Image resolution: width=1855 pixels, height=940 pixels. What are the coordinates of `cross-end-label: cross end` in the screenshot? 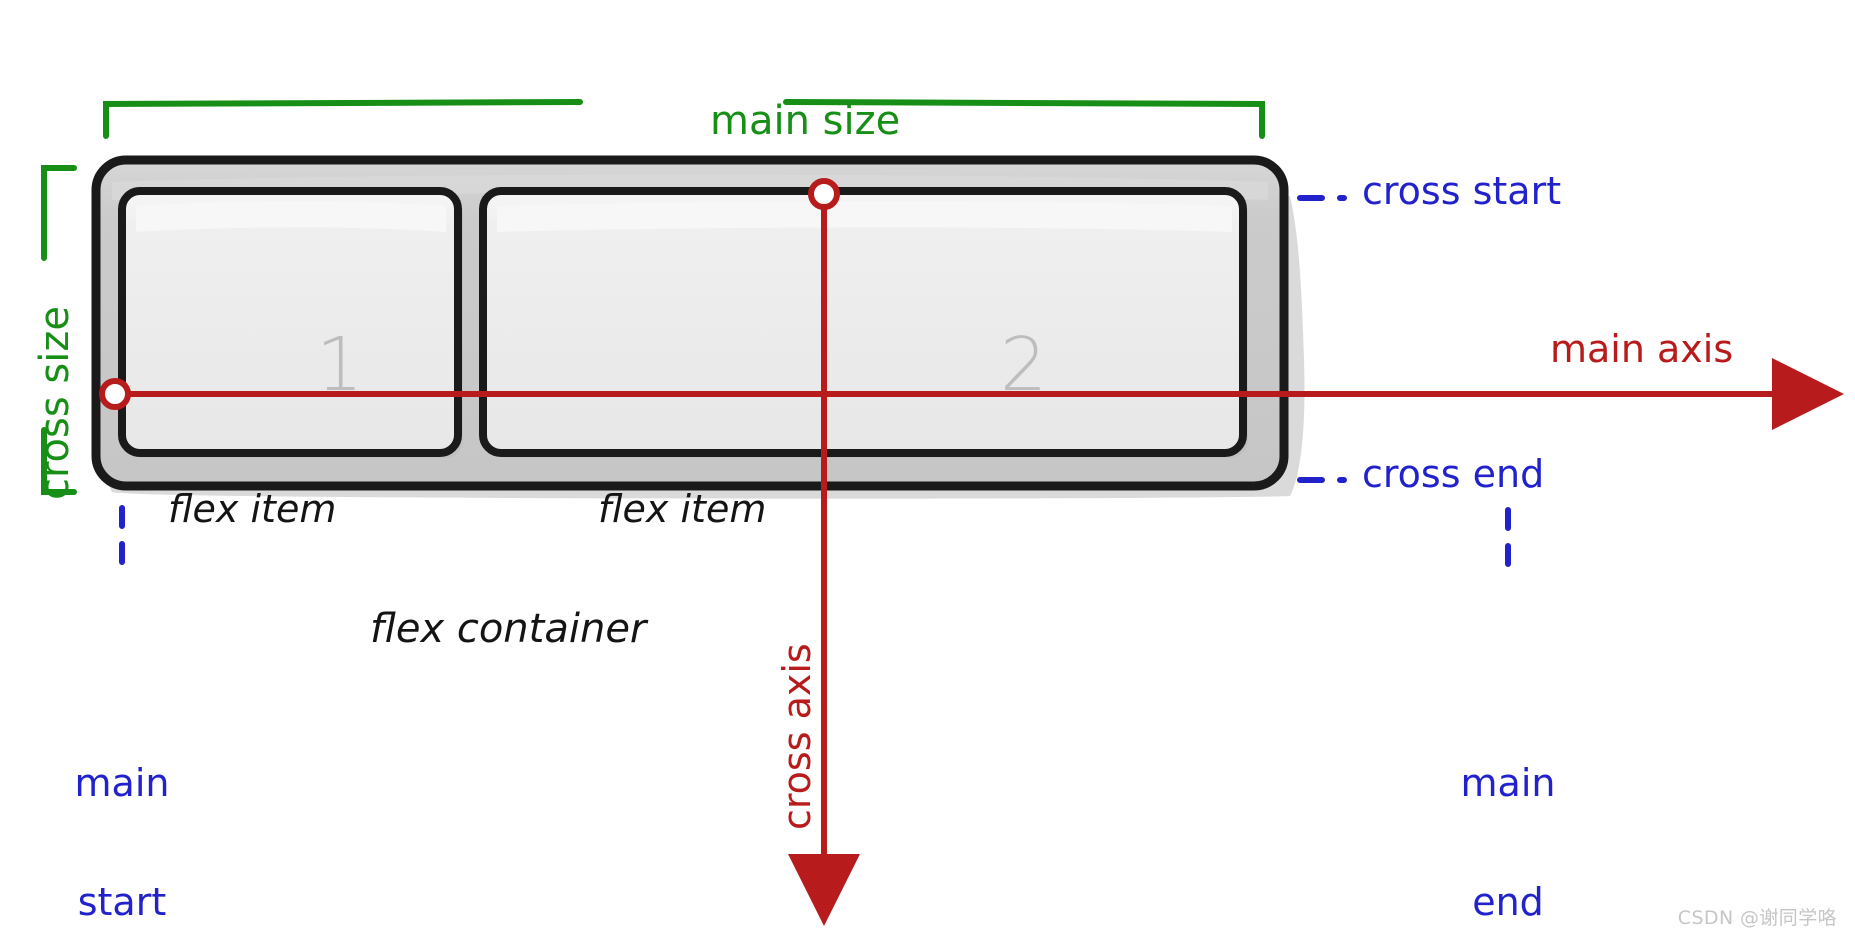 It's located at (1453, 474).